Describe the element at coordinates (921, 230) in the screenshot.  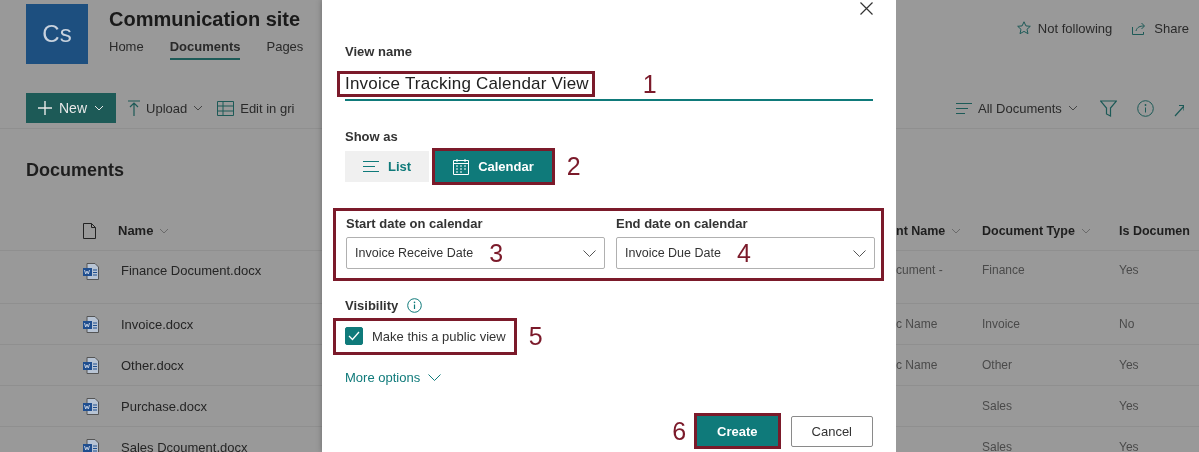
I see `column-header: nt Name` at that location.